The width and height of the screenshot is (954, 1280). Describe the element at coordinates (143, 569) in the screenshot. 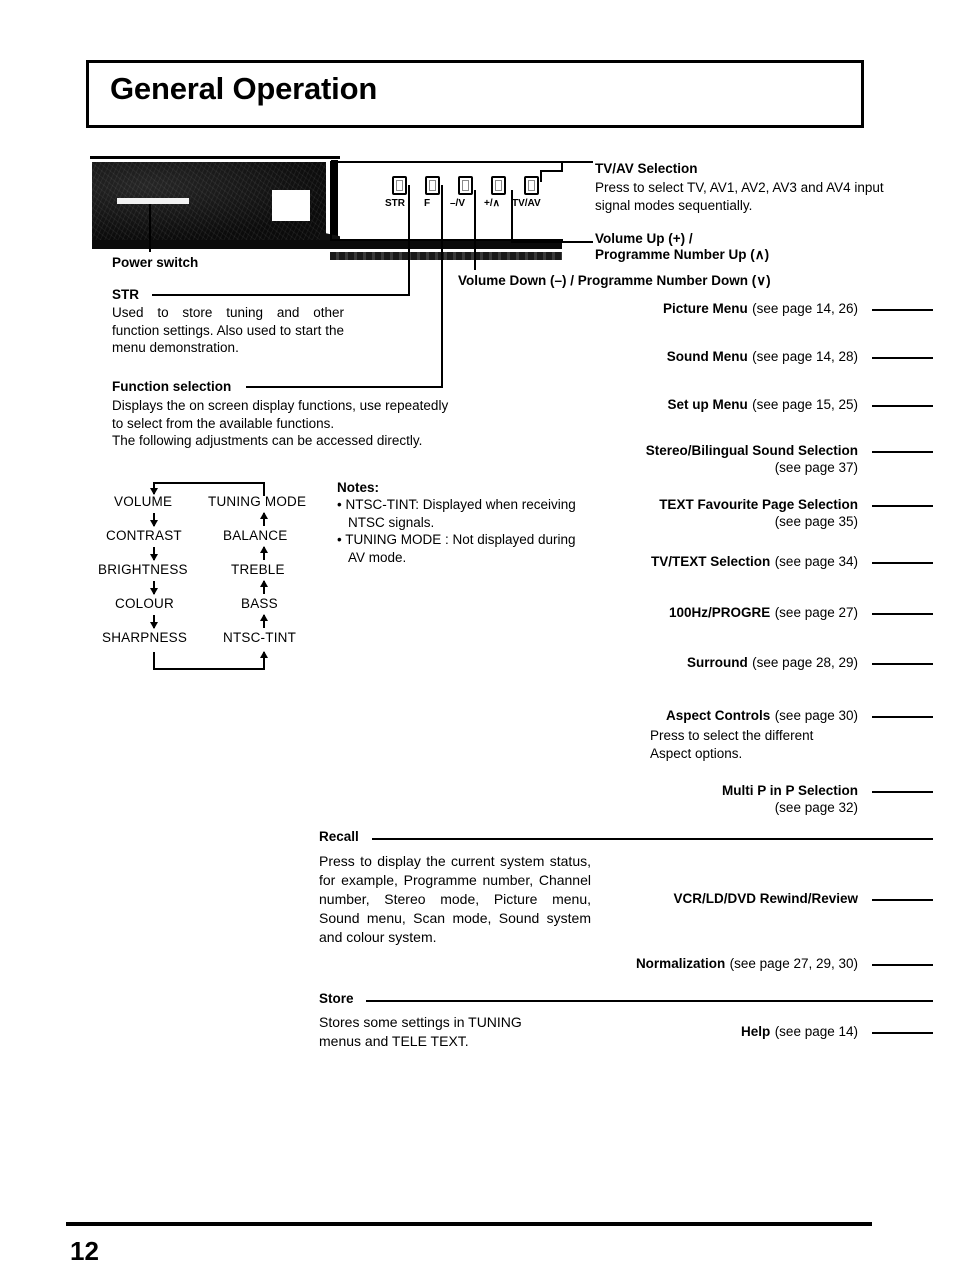

I see `flow-left-3: BRIGHTNESS` at that location.